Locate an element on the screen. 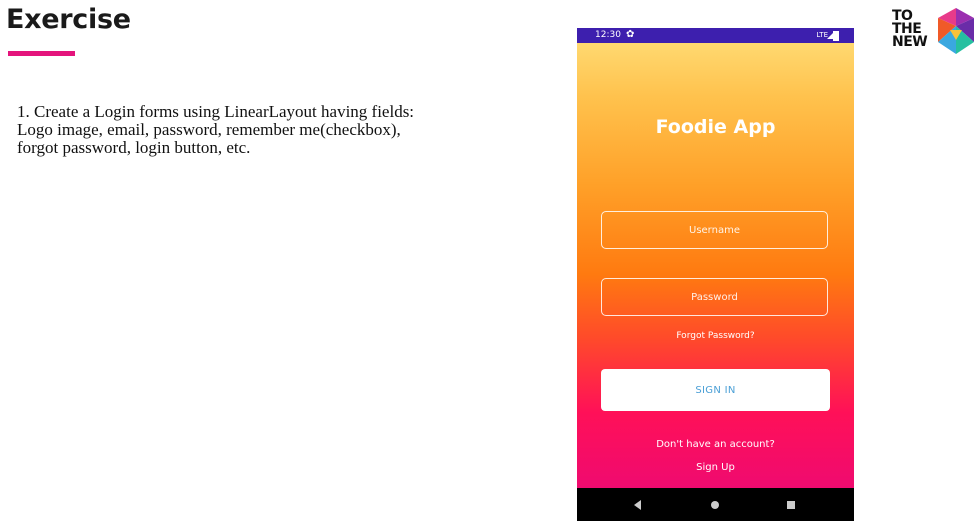  app-title: Foodie App is located at coordinates (715, 127).